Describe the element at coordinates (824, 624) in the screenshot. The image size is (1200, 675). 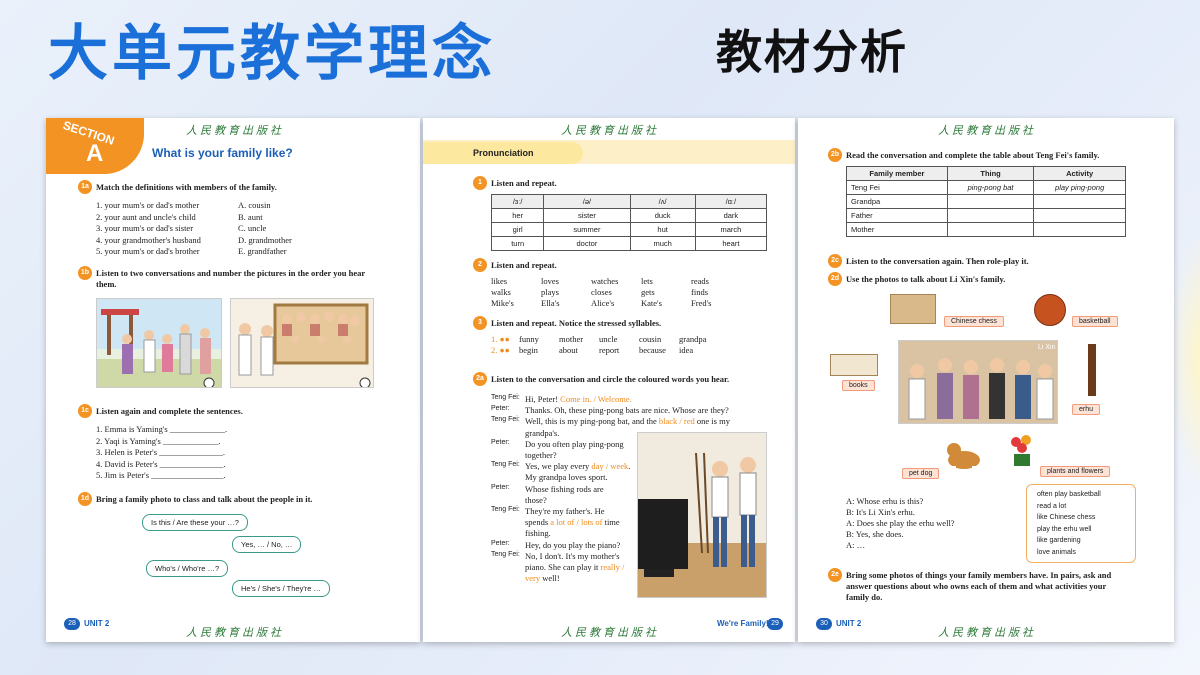
I see `page-number: 30` at that location.